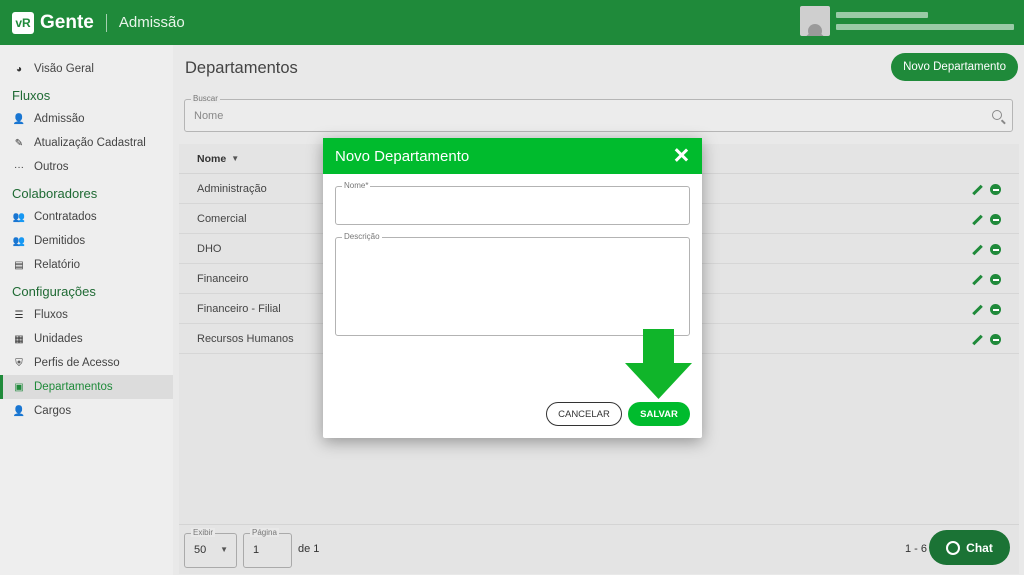 The image size is (1024, 575). Describe the element at coordinates (512, 156) in the screenshot. I see `dialog-header: Novo Departamento` at that location.